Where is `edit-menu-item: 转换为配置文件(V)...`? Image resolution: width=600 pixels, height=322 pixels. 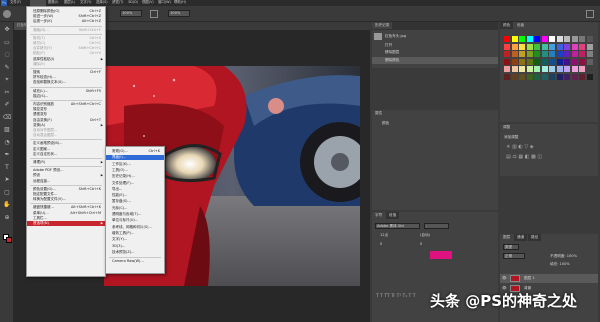 edit-menu-item: 转换为配置文件(V)... is located at coordinates (66, 199).